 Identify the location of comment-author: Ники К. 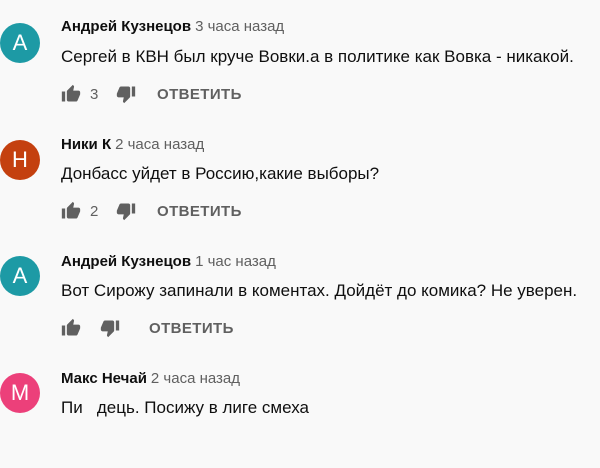
(86, 144).